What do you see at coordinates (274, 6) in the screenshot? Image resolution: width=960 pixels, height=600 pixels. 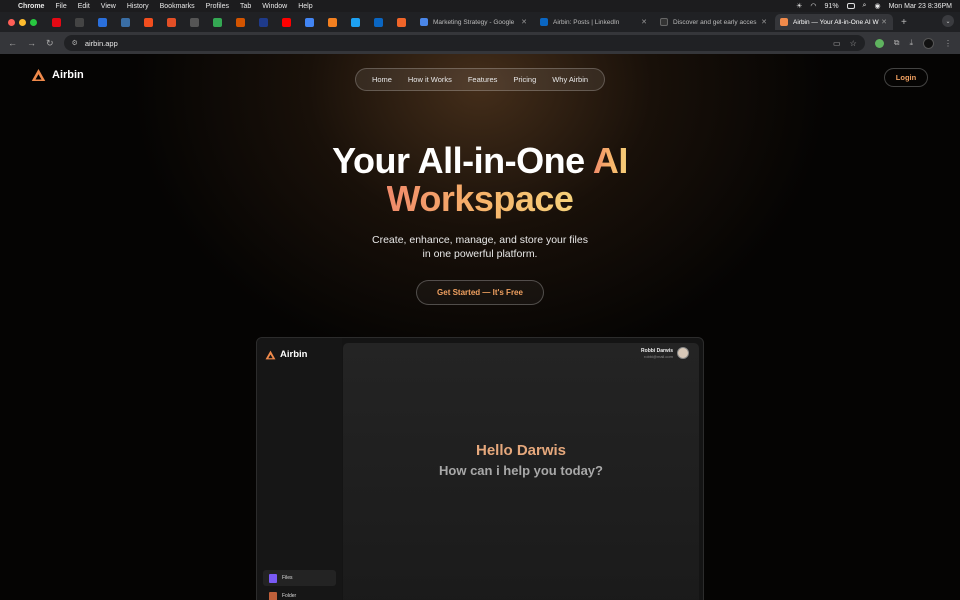 I see `menu-window: Window` at bounding box center [274, 6].